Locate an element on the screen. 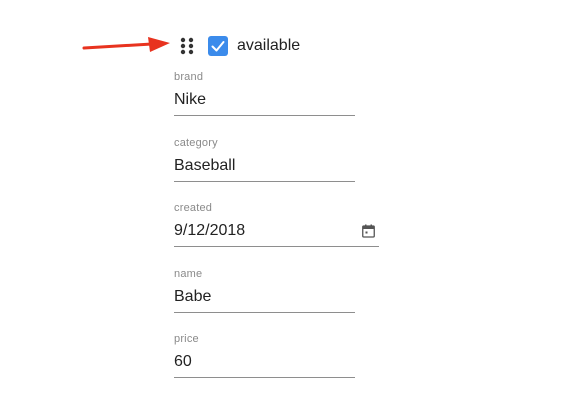  created-label: created is located at coordinates (193, 208).